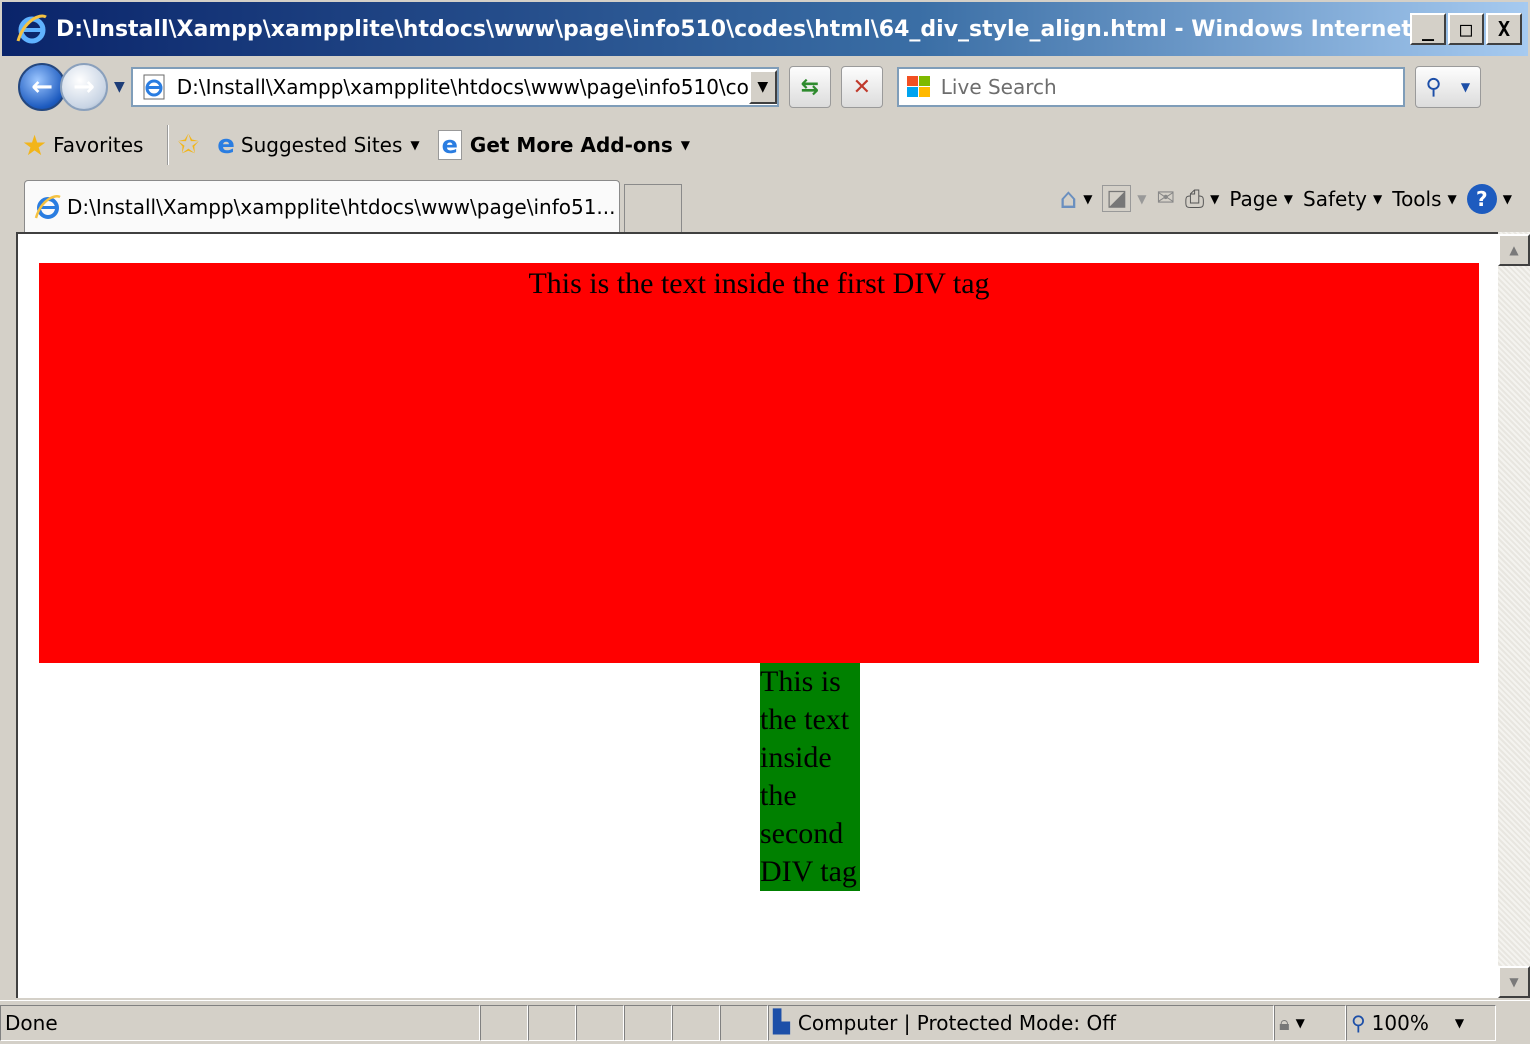 The image size is (1530, 1044). What do you see at coordinates (1428, 29) in the screenshot?
I see `minimize-button: _` at bounding box center [1428, 29].